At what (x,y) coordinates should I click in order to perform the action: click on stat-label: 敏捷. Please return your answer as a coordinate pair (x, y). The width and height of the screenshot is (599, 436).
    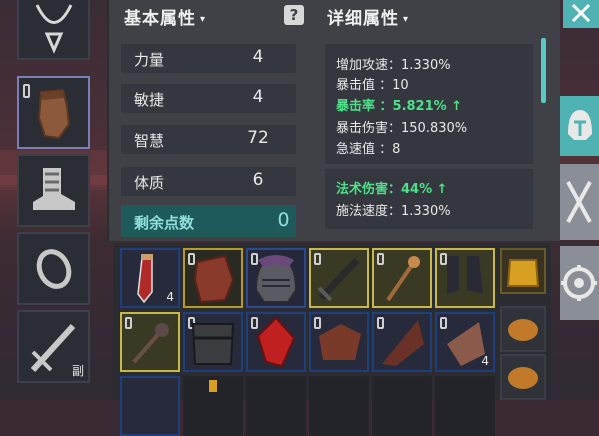
    Looking at the image, I should click on (149, 100).